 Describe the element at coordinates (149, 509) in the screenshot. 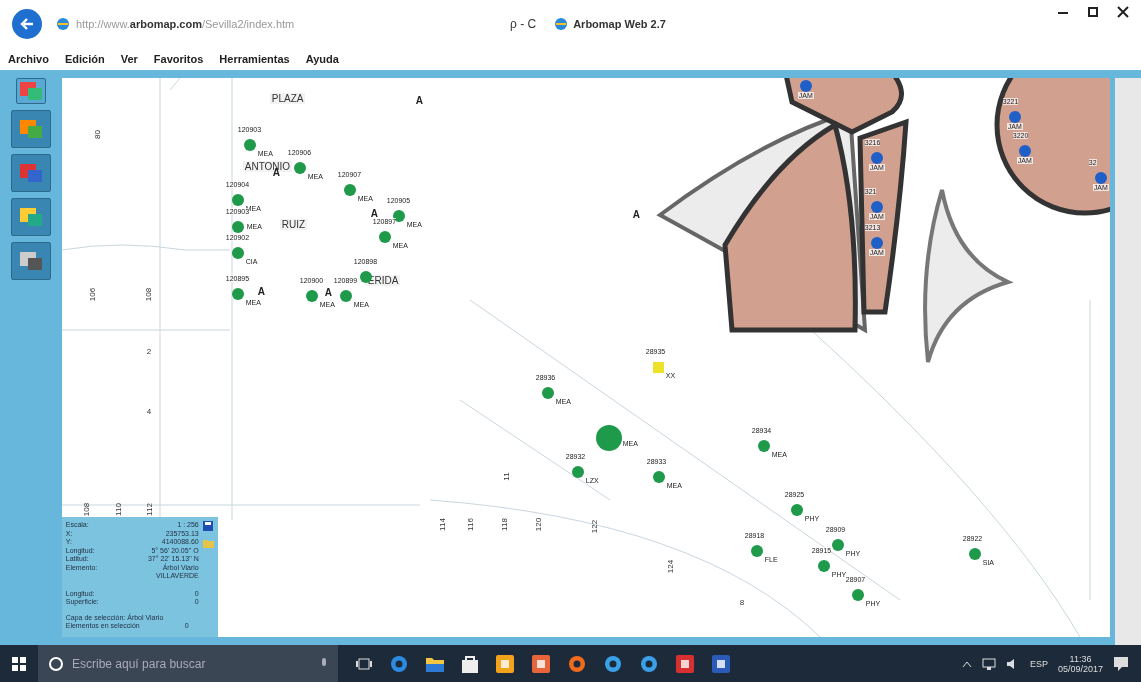

I see `parcel-number: 112` at that location.